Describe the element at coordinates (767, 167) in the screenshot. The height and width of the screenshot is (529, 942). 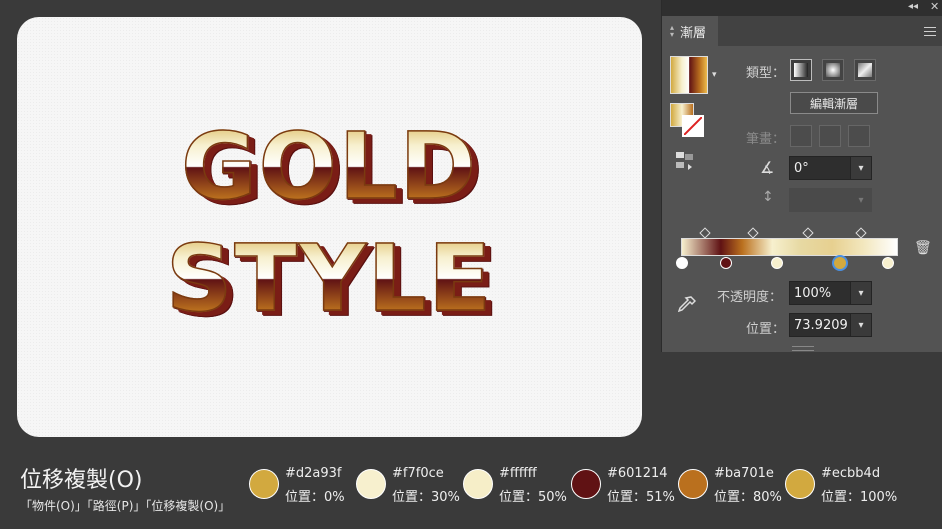
I see `angle-icon: ∡` at that location.